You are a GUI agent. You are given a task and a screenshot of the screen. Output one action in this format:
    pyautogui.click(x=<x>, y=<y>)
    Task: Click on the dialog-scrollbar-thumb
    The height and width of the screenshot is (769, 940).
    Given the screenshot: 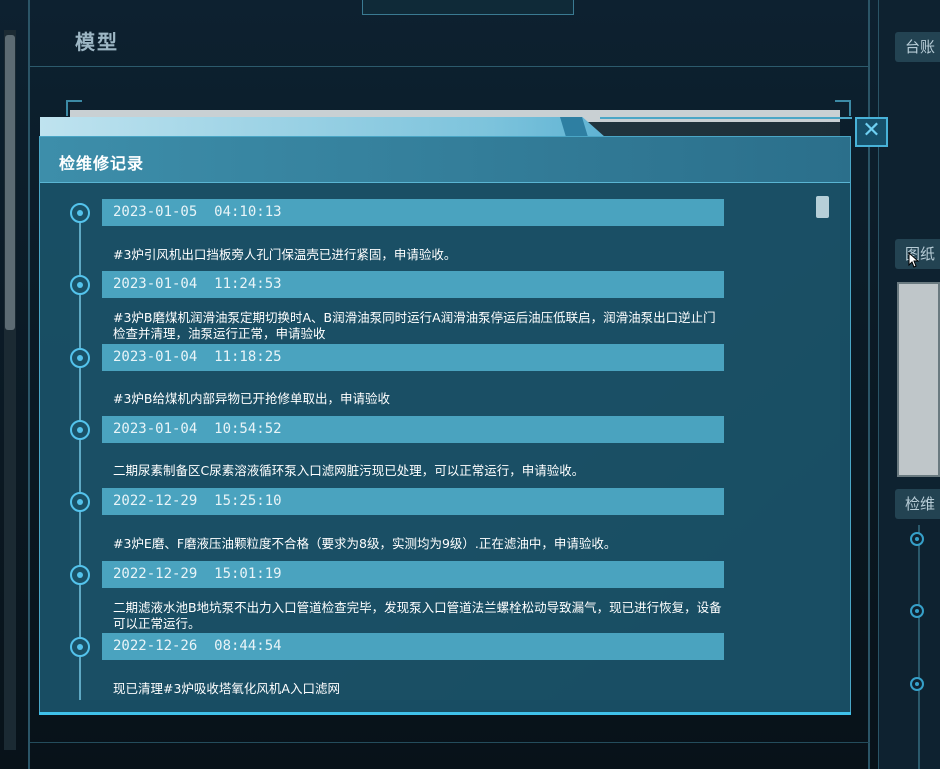 What is the action you would take?
    pyautogui.click(x=822, y=207)
    